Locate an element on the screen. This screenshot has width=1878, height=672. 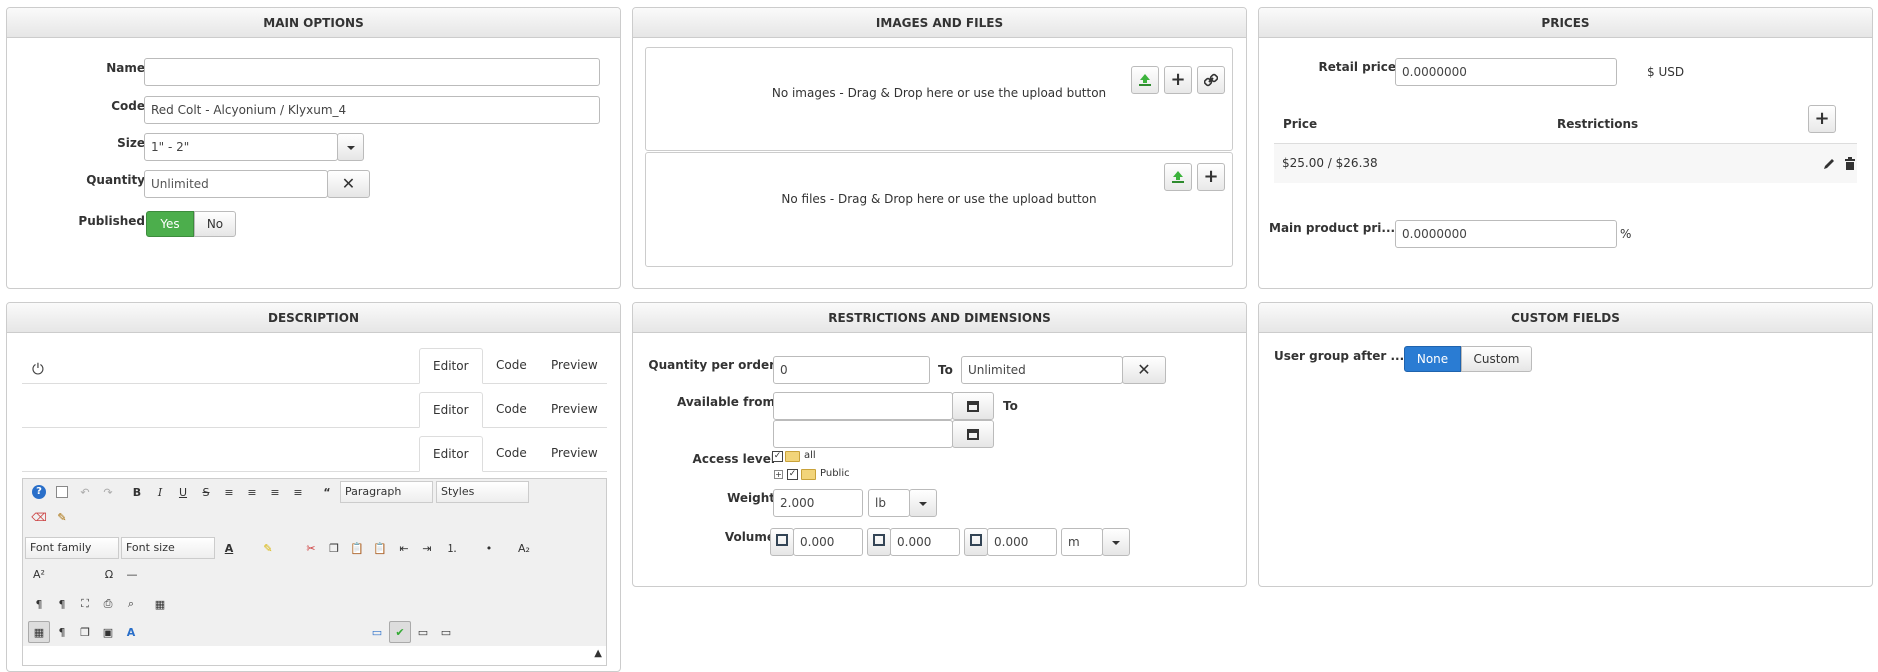
align-justify-icon: ≡ is located at coordinates (229, 492).